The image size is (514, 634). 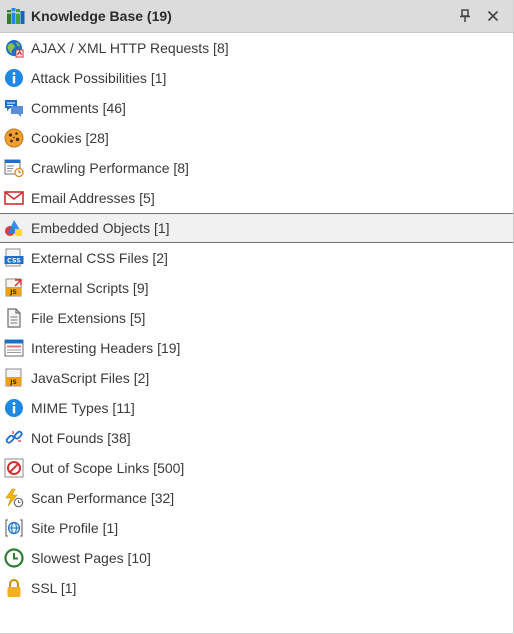 What do you see at coordinates (14, 528) in the screenshot?
I see `site-profile-icon` at bounding box center [14, 528].